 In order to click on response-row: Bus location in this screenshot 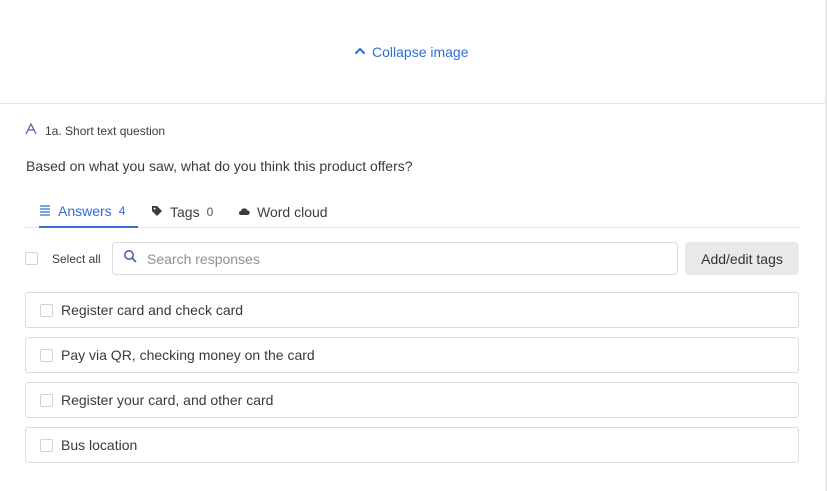, I will do `click(412, 445)`.